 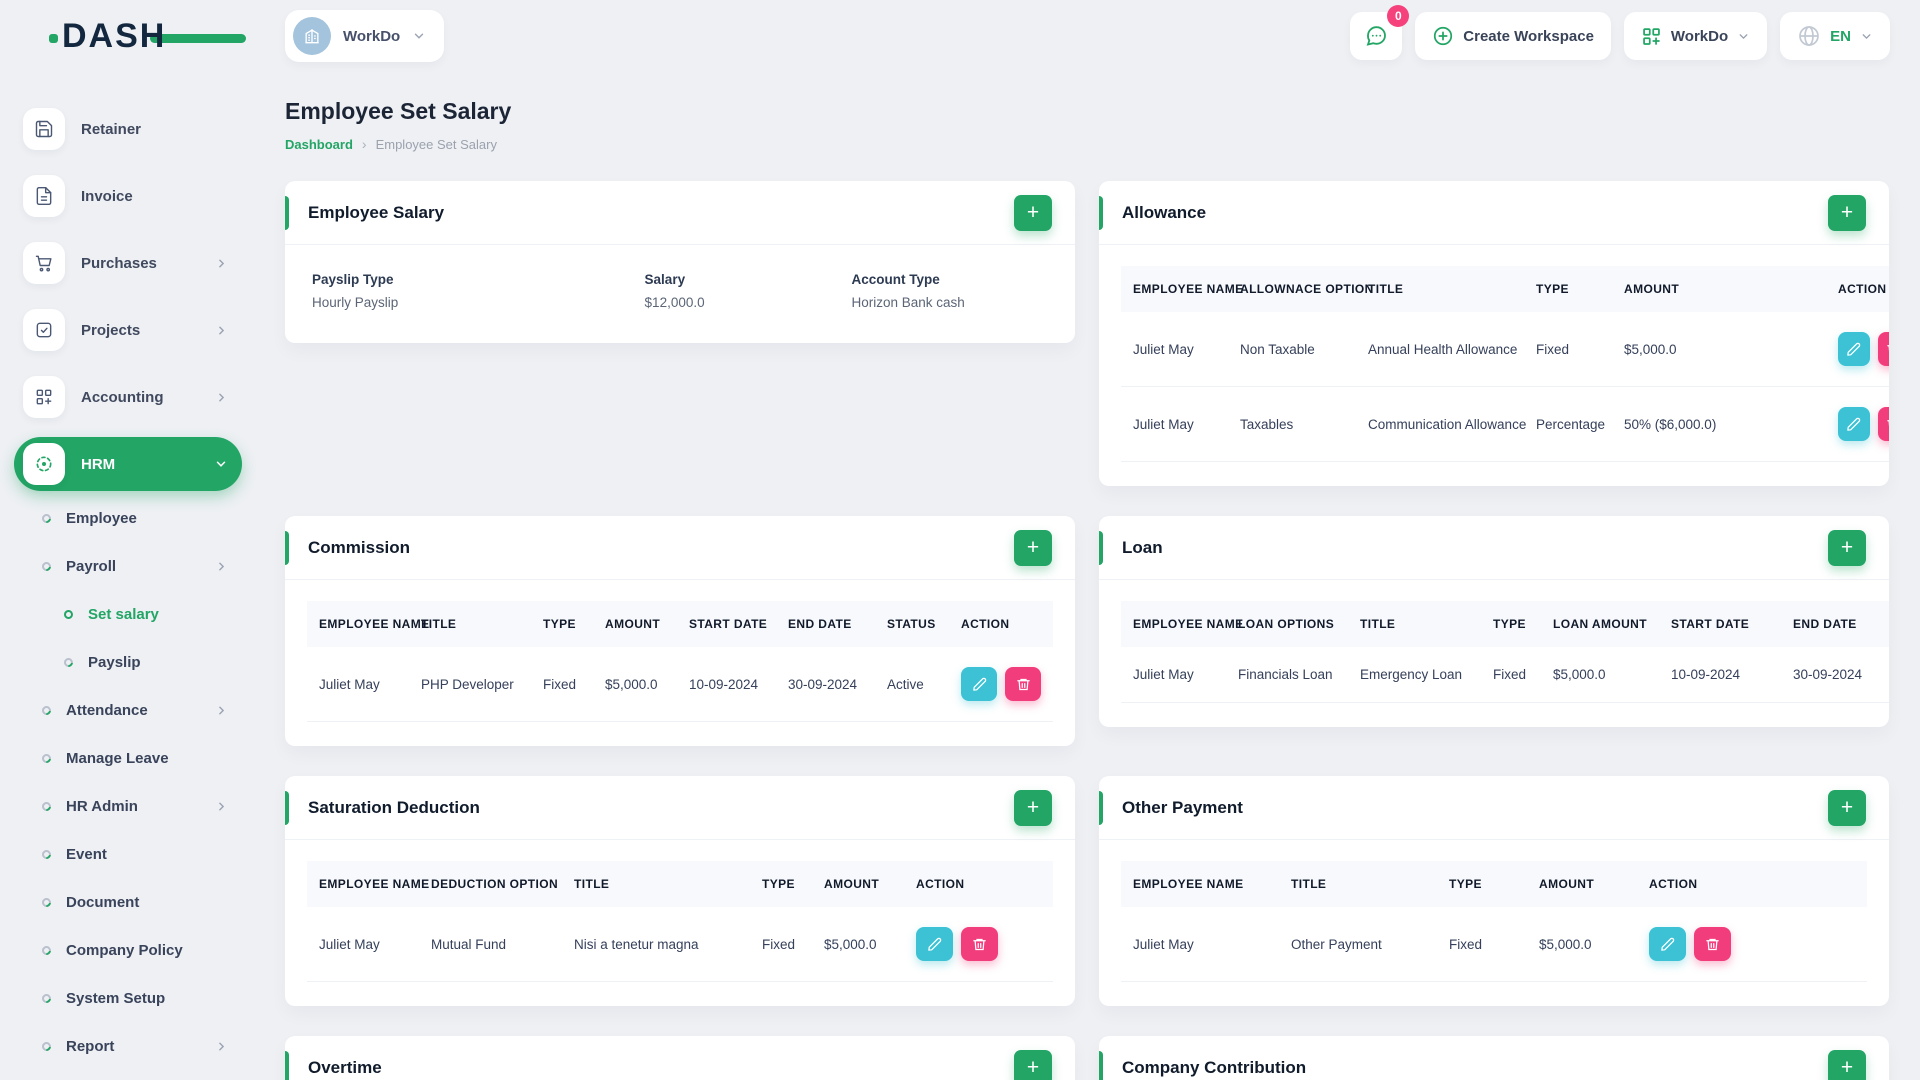 I want to click on card-title: Saturation Deduction, so click(x=394, y=807).